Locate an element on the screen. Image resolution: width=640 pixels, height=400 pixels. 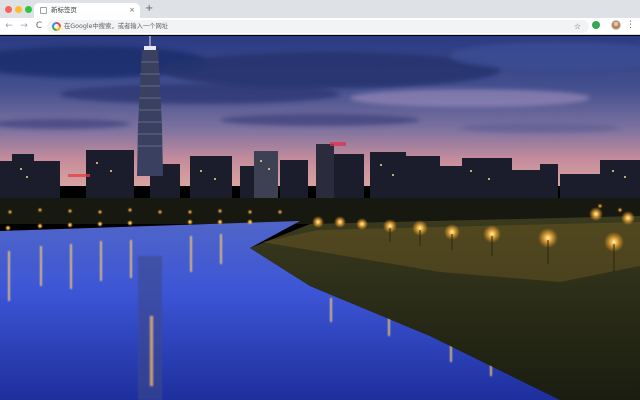
bookmark-star-icon: ☆ is located at coordinates (577, 26).